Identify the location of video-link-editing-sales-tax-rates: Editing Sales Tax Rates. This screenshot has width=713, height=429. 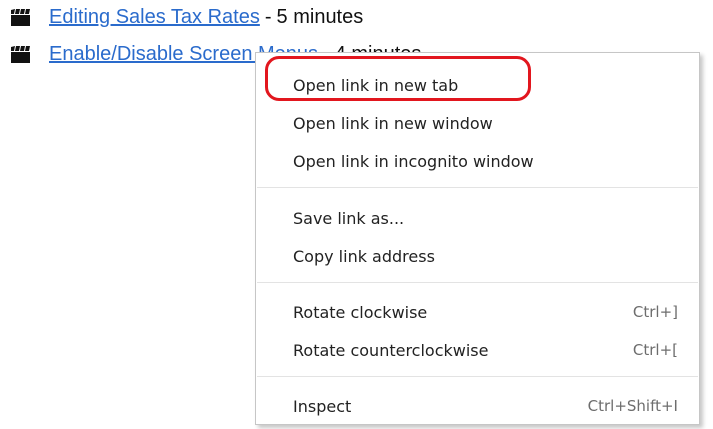
(154, 17).